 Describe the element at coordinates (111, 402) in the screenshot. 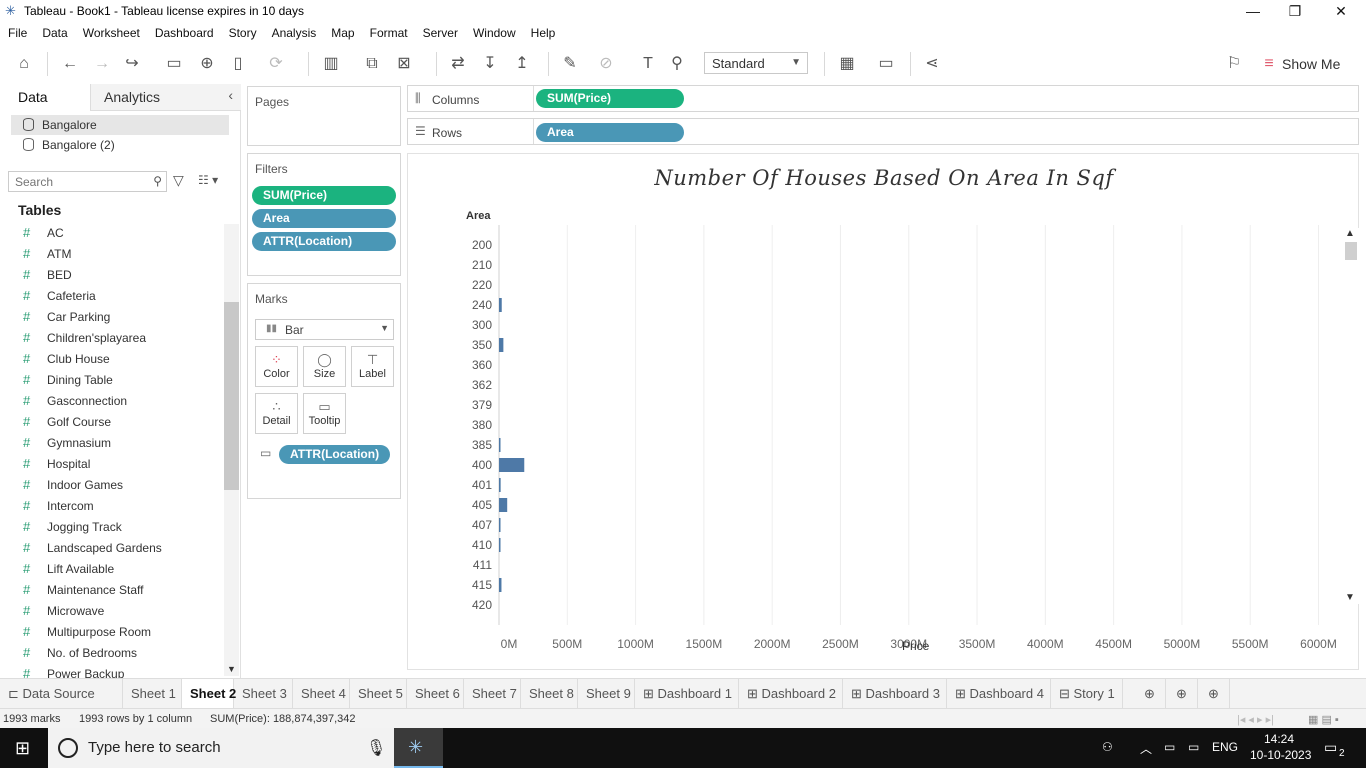

I see `field-item: # Gasconnection` at that location.